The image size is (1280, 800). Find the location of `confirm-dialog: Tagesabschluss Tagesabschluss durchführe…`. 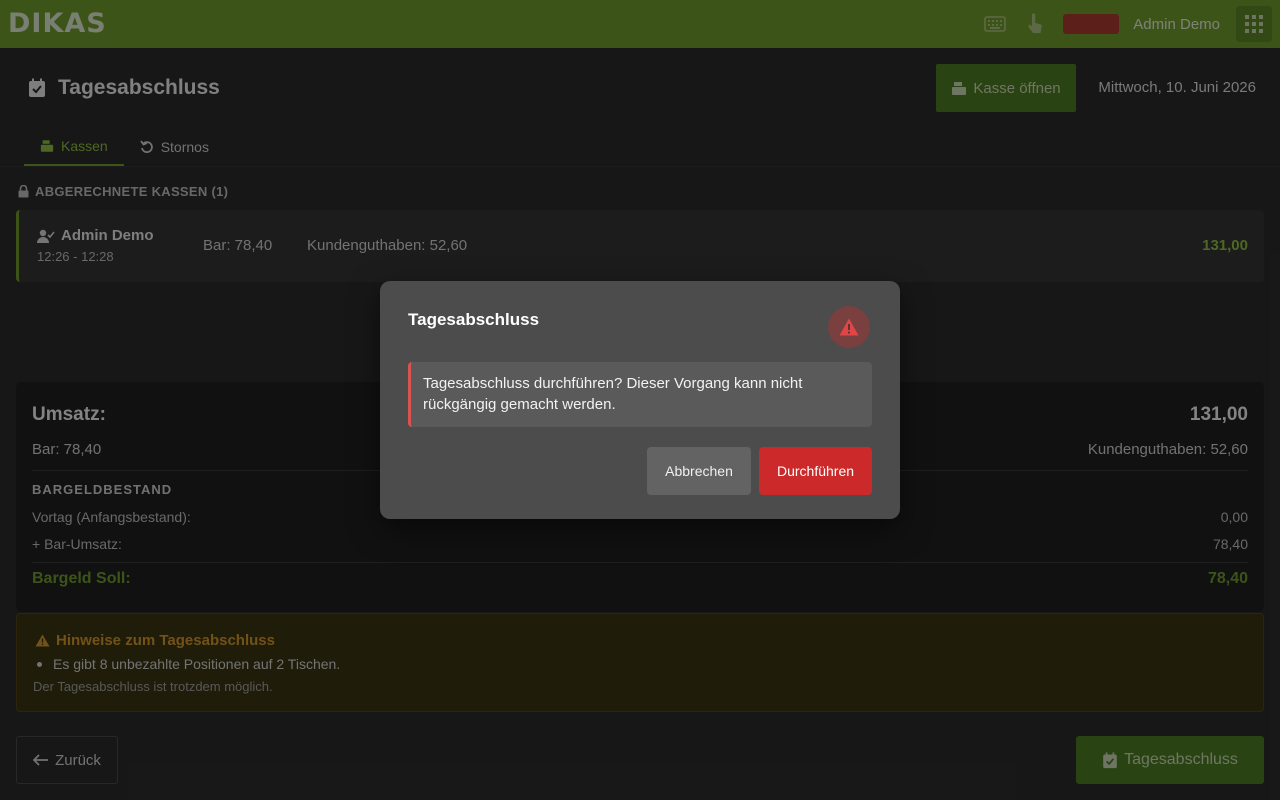

confirm-dialog: Tagesabschluss Tagesabschluss durchführe… is located at coordinates (640, 400).